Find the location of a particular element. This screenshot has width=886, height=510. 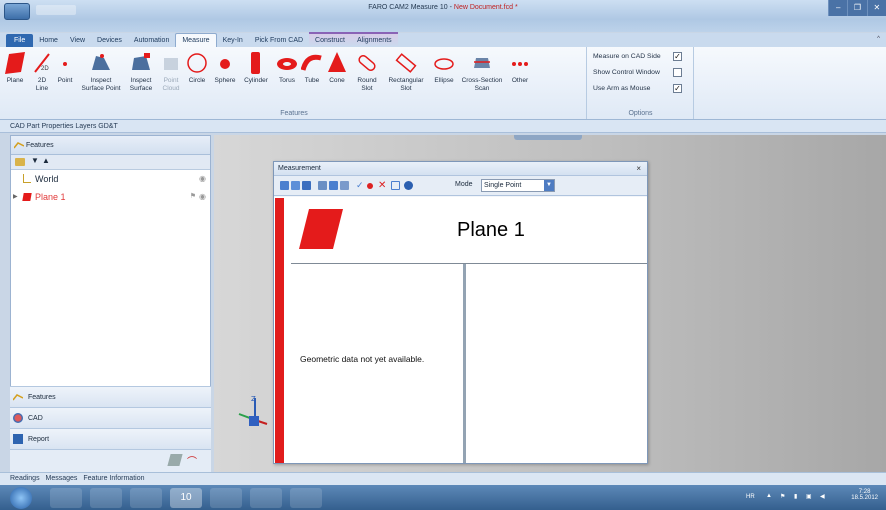

paint-icon is located at coordinates (306, 498).